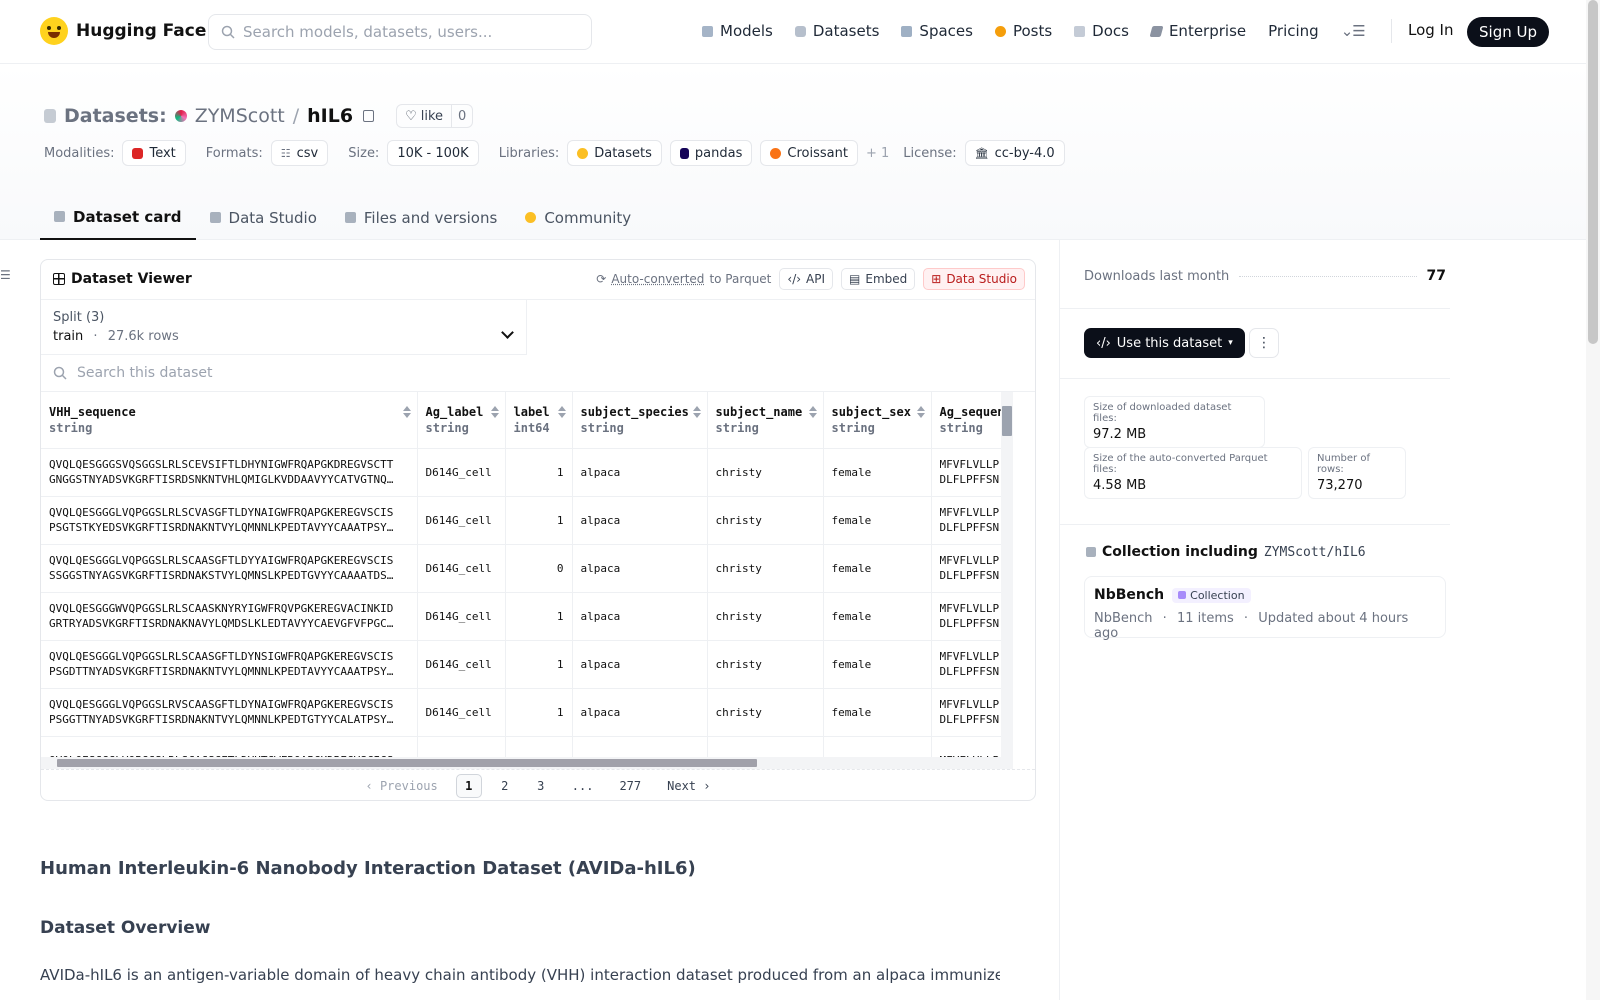 The height and width of the screenshot is (1000, 1600). I want to click on col-header-ag-label: Ag_label string, so click(461, 420).